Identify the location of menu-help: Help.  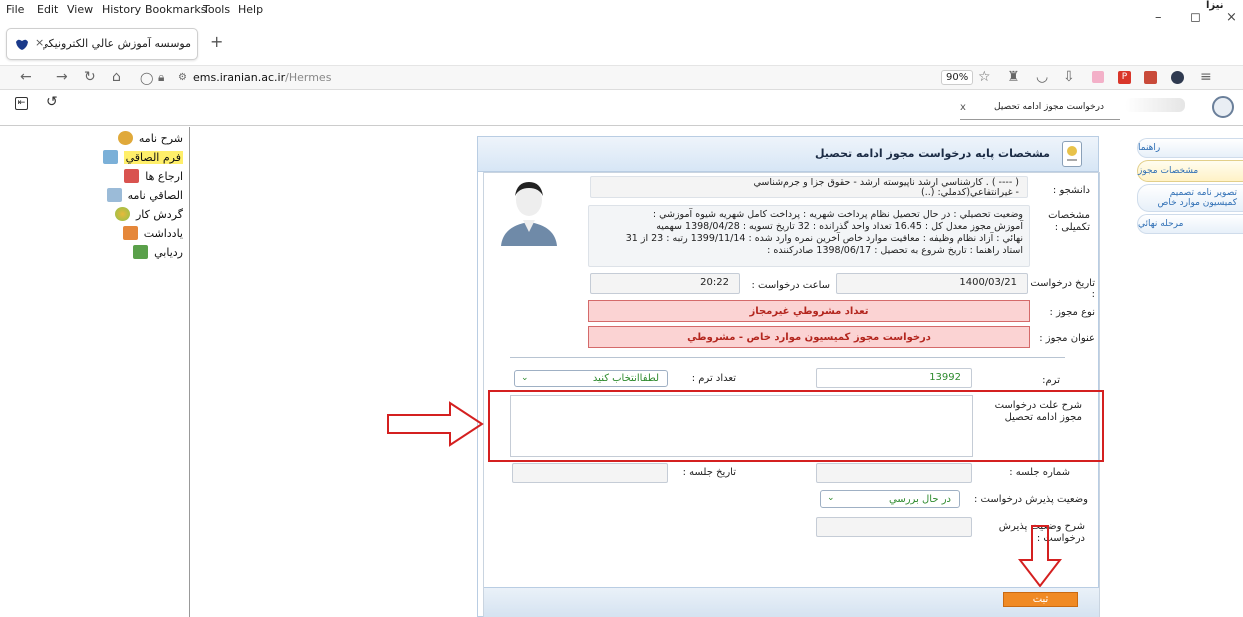
(250, 9).